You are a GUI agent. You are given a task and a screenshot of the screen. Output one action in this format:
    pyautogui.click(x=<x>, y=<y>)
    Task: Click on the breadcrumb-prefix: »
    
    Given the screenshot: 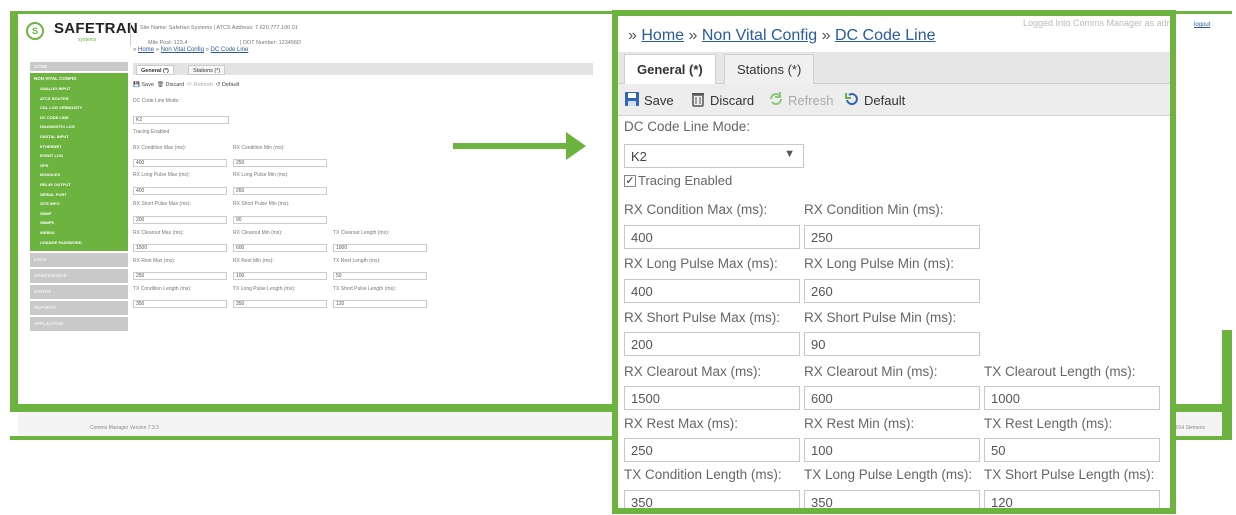 What is the action you would take?
    pyautogui.click(x=632, y=35)
    